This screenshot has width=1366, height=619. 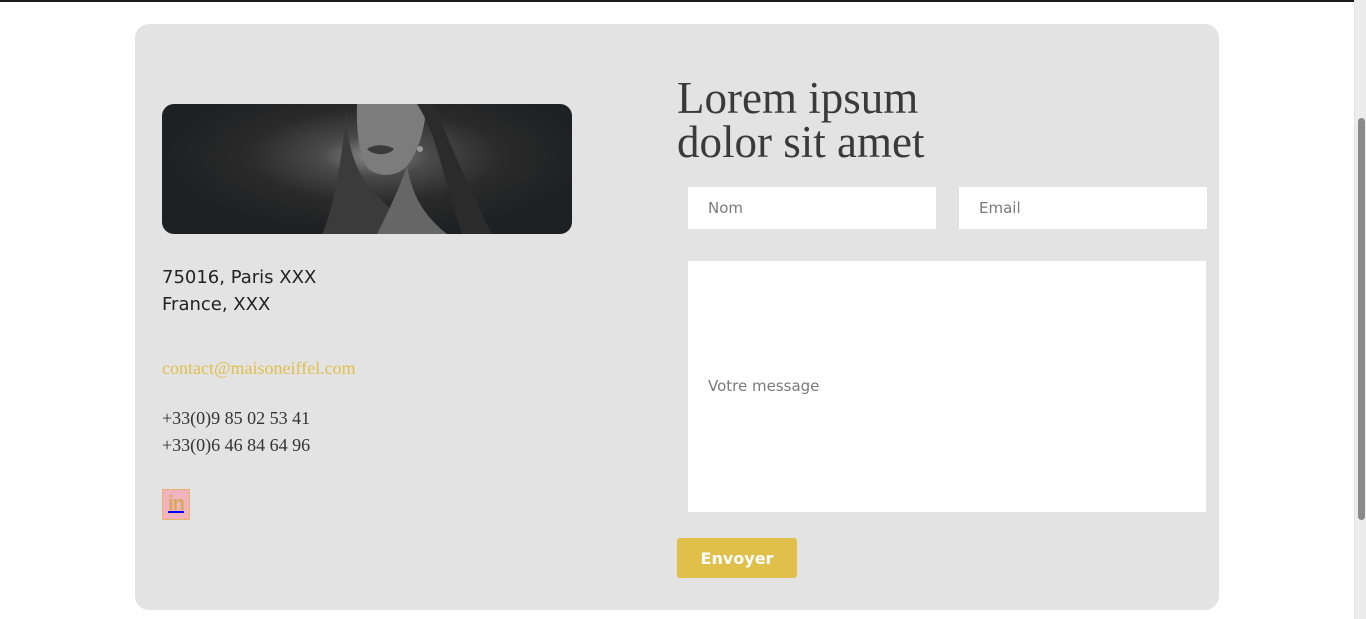 What do you see at coordinates (236, 418) in the screenshot?
I see `phone-number: +33(0)9 85 02 53 41` at bounding box center [236, 418].